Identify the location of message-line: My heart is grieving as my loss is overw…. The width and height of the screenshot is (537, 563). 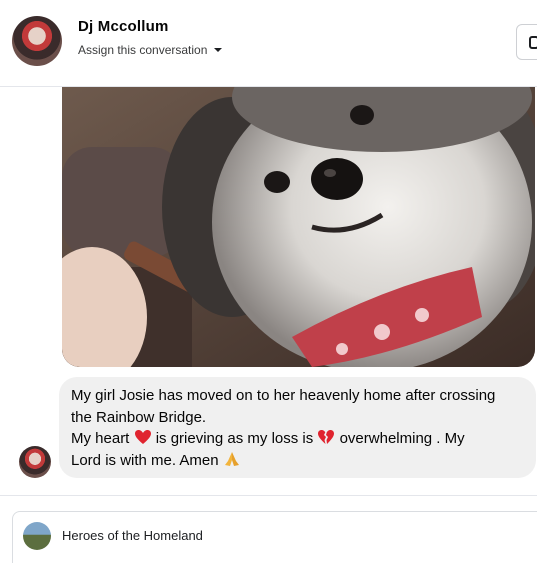
(297, 439).